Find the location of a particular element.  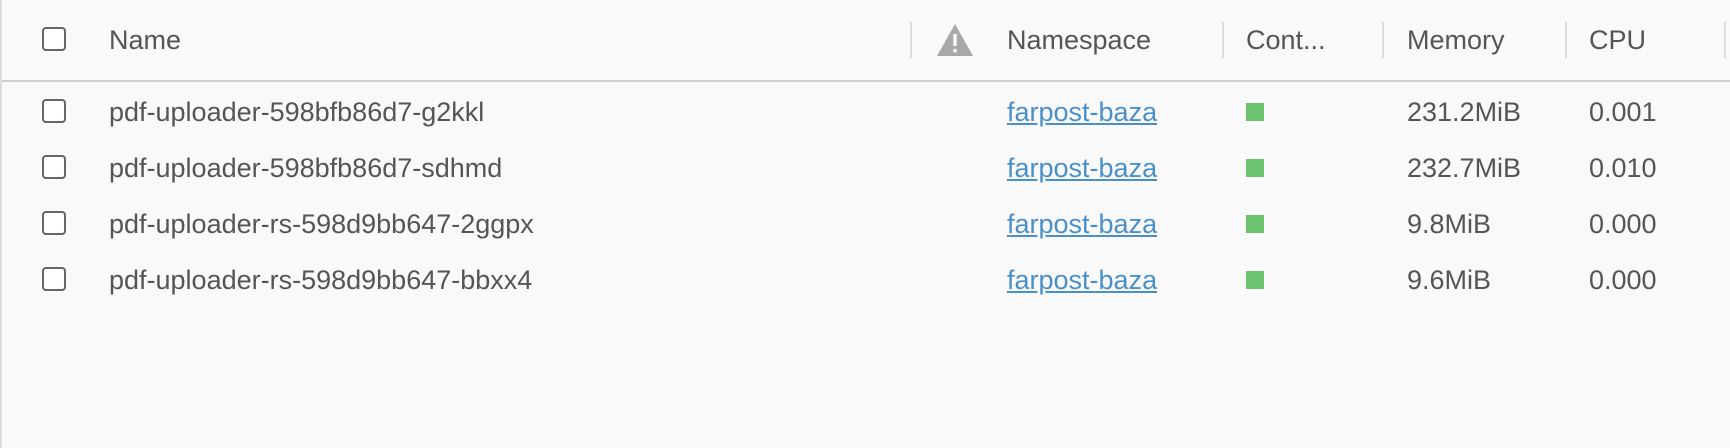

pod-name: pdf-uploader-598bfb86d7-g2kkl is located at coordinates (296, 112).